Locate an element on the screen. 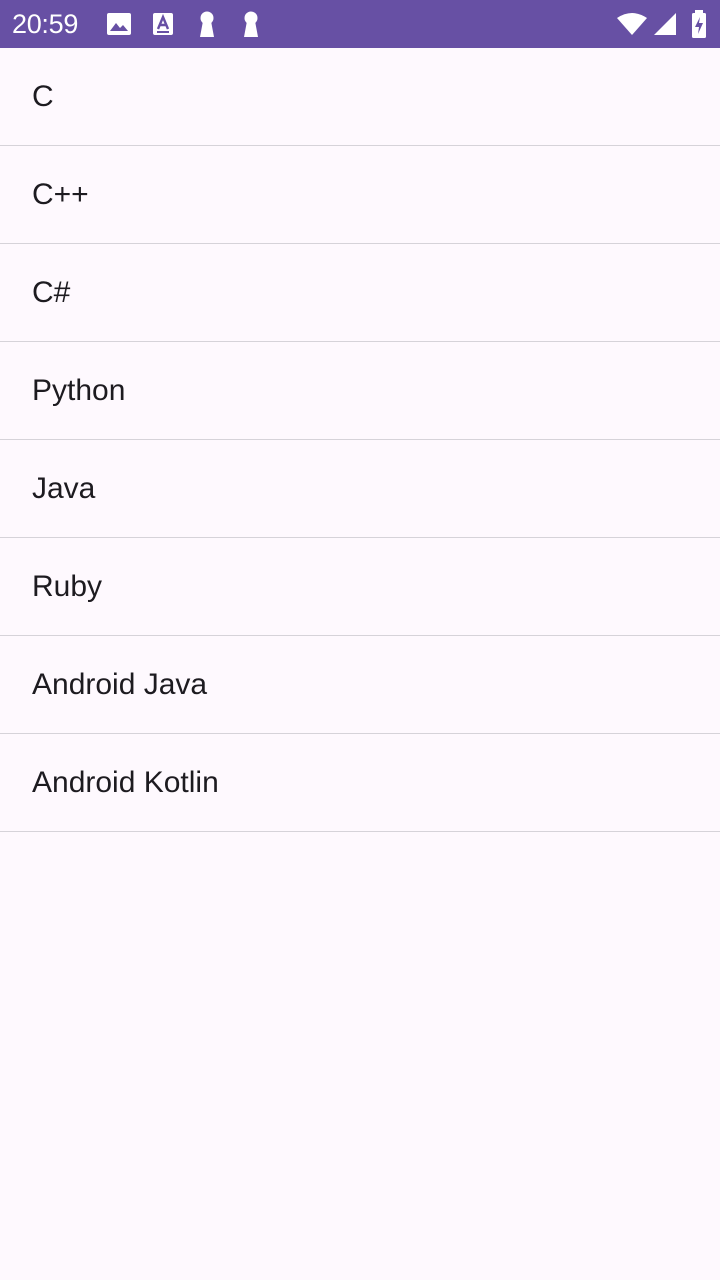 The width and height of the screenshot is (720, 1280). list-item-label: Android Kotlin is located at coordinates (125, 782).